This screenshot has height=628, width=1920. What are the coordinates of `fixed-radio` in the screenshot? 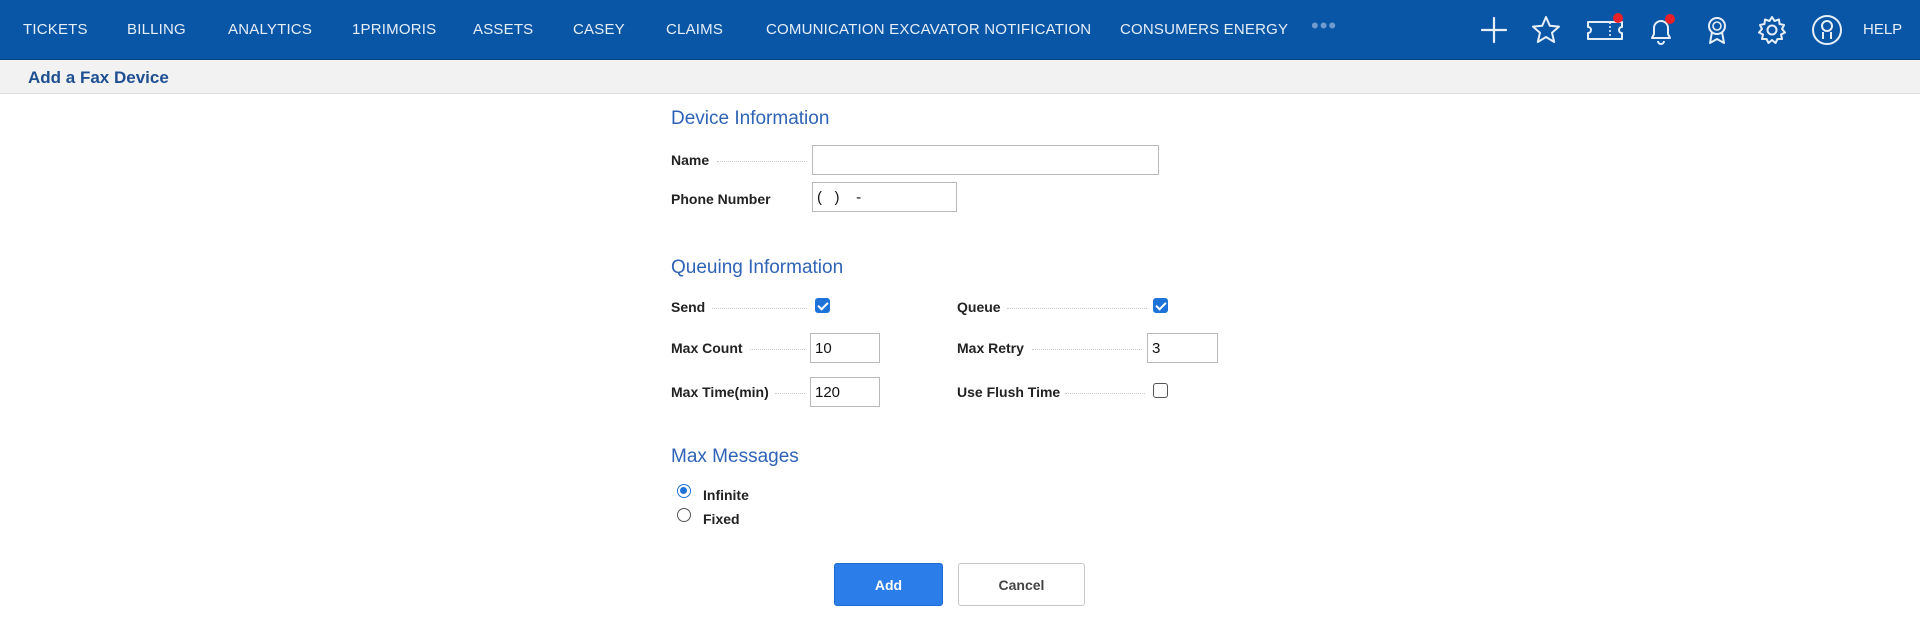 It's located at (684, 515).